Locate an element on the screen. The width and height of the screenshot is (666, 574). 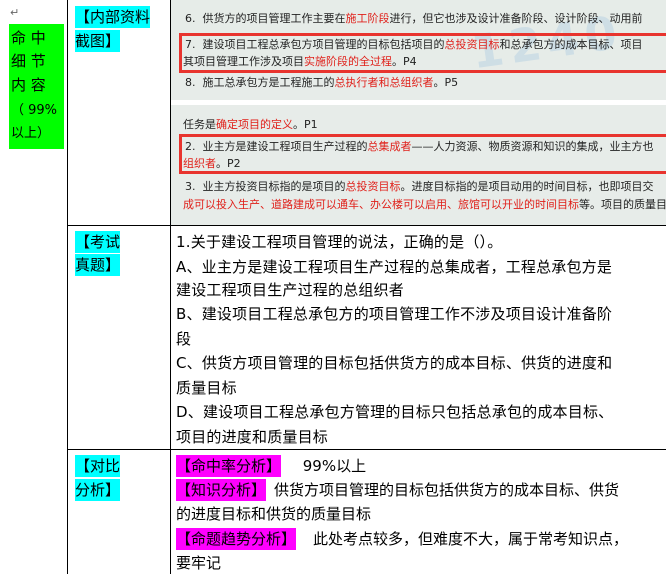
question-stem: 1.关于建设工程项目管理的说法，正确的是（）。 is located at coordinates (339, 242).